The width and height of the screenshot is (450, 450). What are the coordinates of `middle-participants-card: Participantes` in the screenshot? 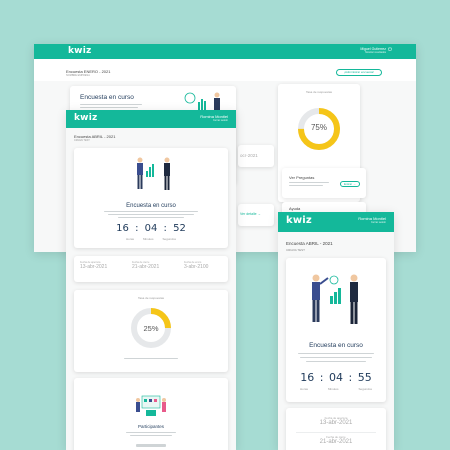 It's located at (151, 414).